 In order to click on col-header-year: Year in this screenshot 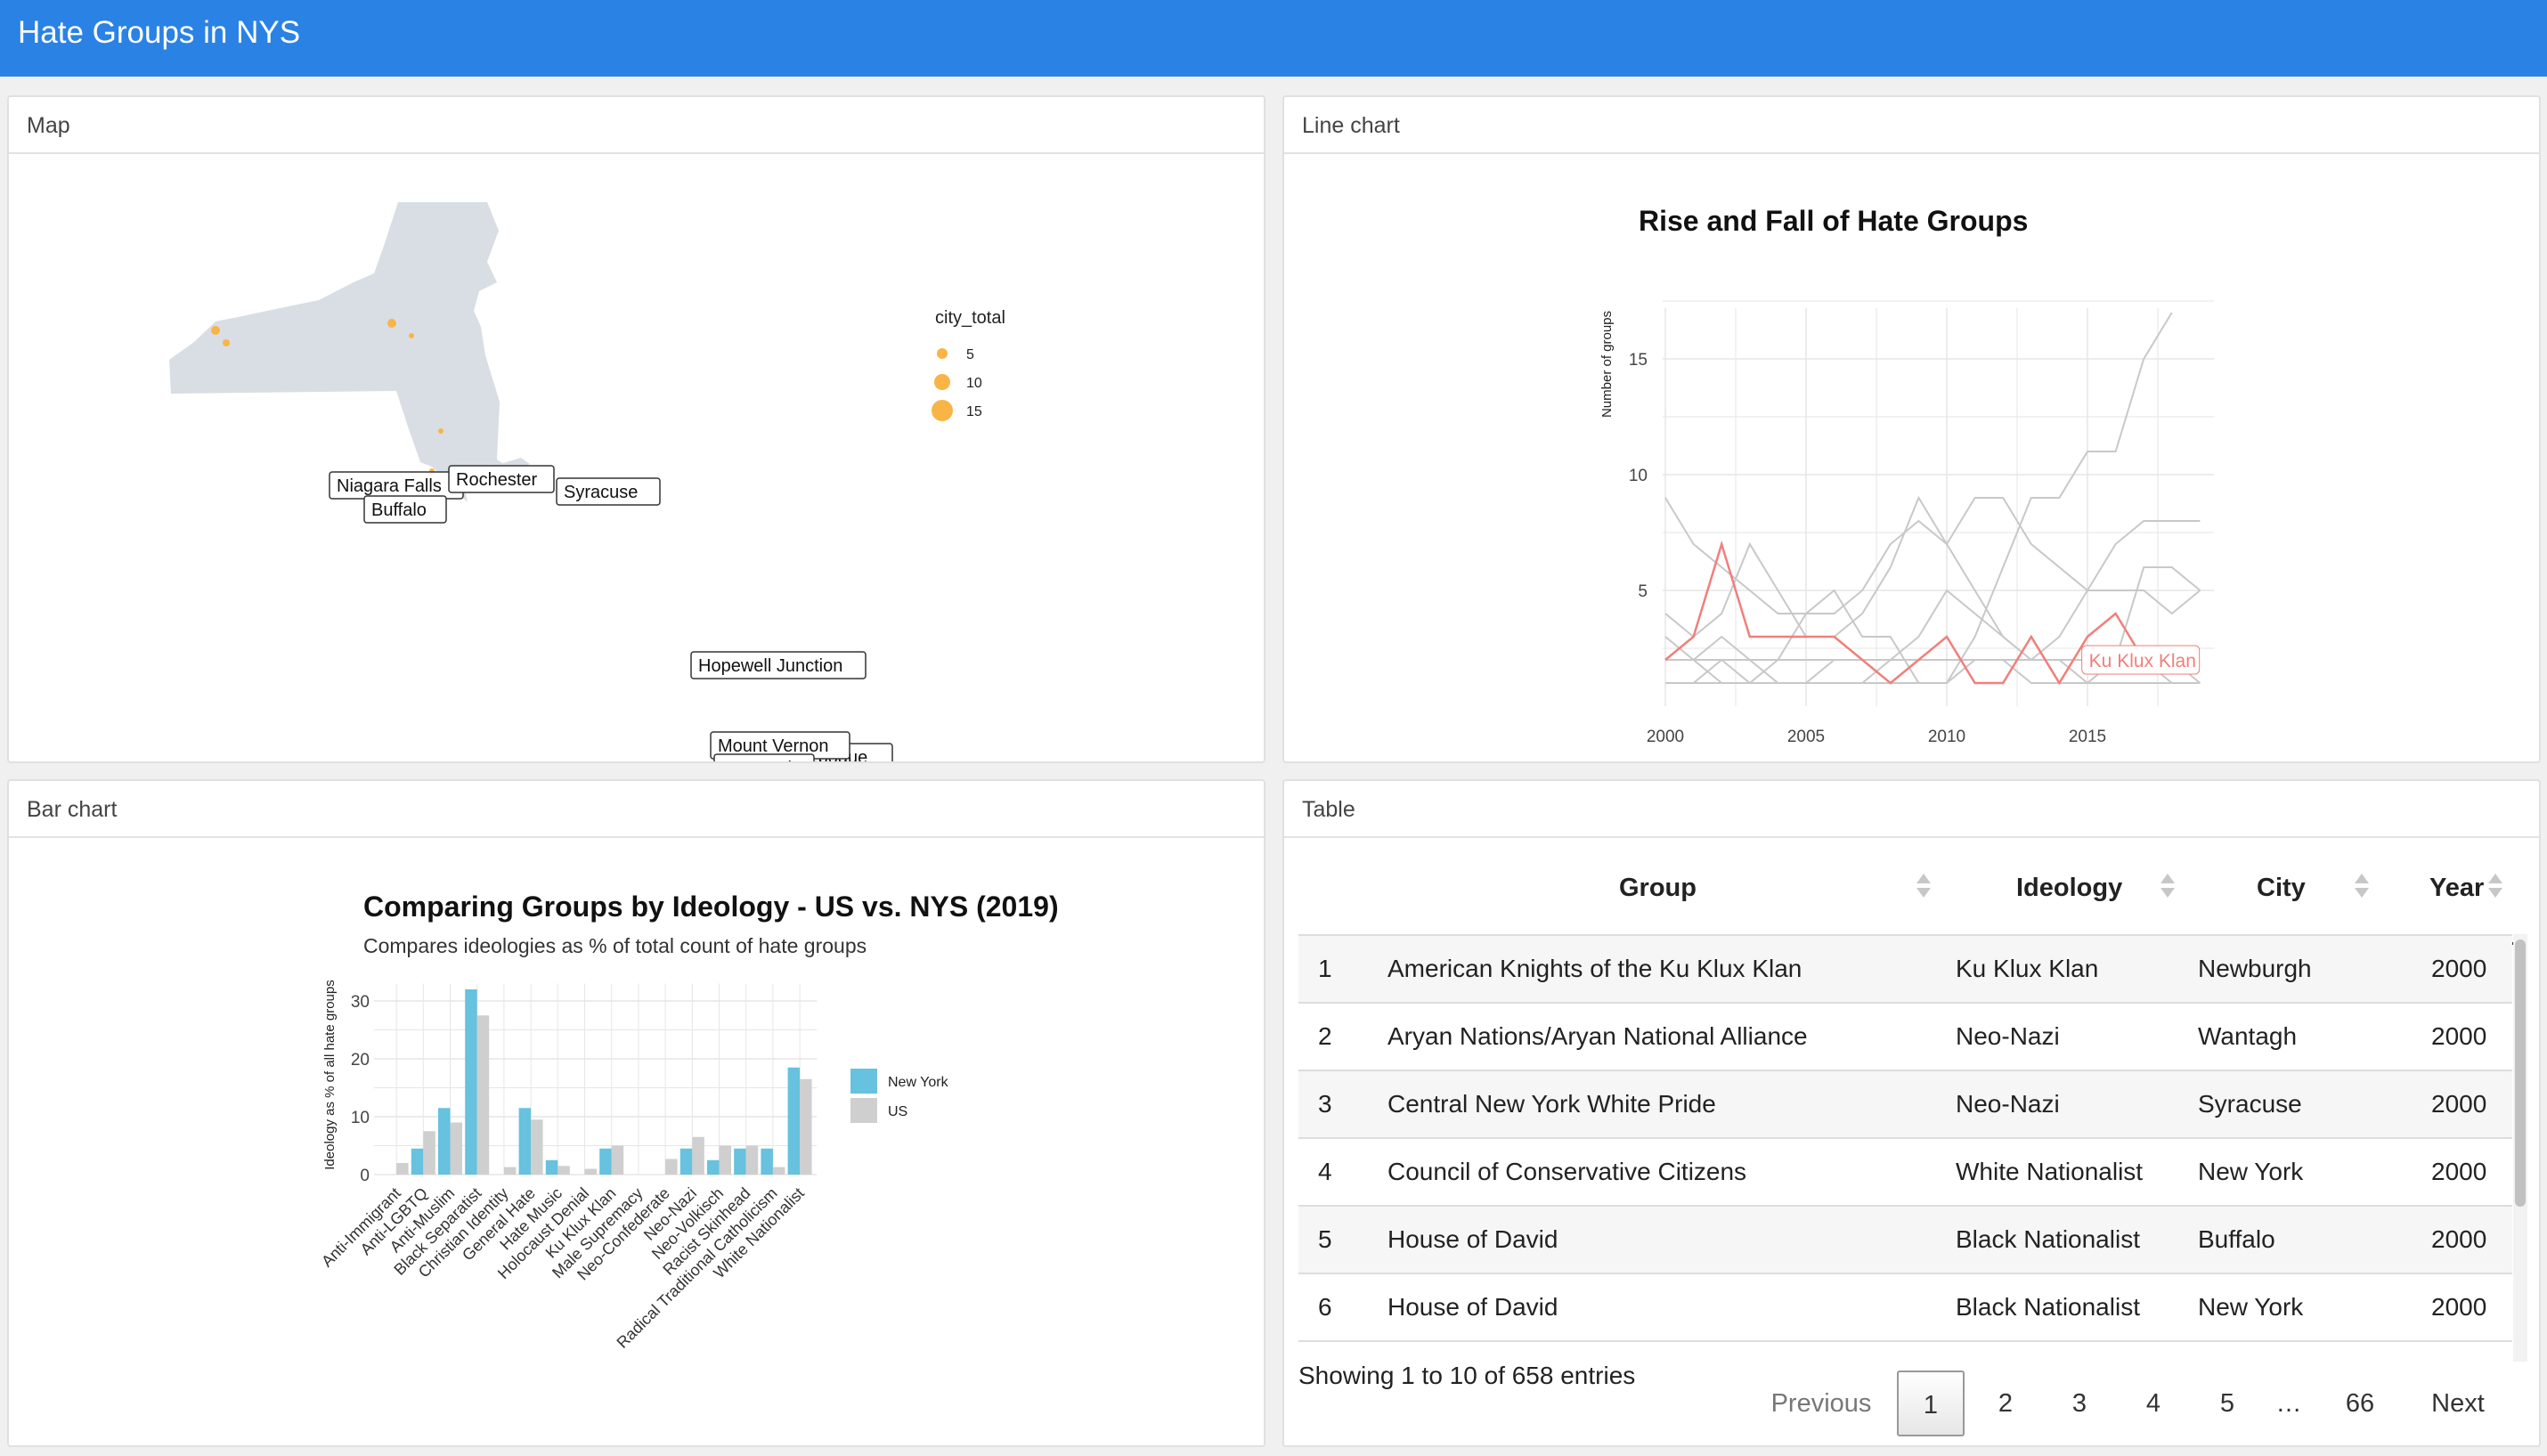, I will do `click(2456, 888)`.